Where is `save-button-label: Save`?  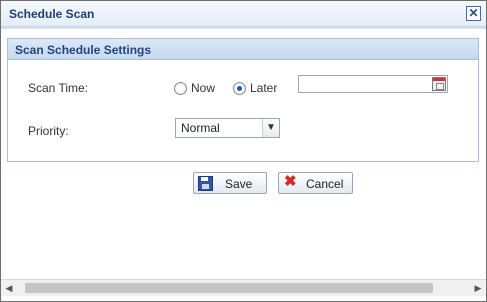
save-button-label: Save is located at coordinates (239, 184).